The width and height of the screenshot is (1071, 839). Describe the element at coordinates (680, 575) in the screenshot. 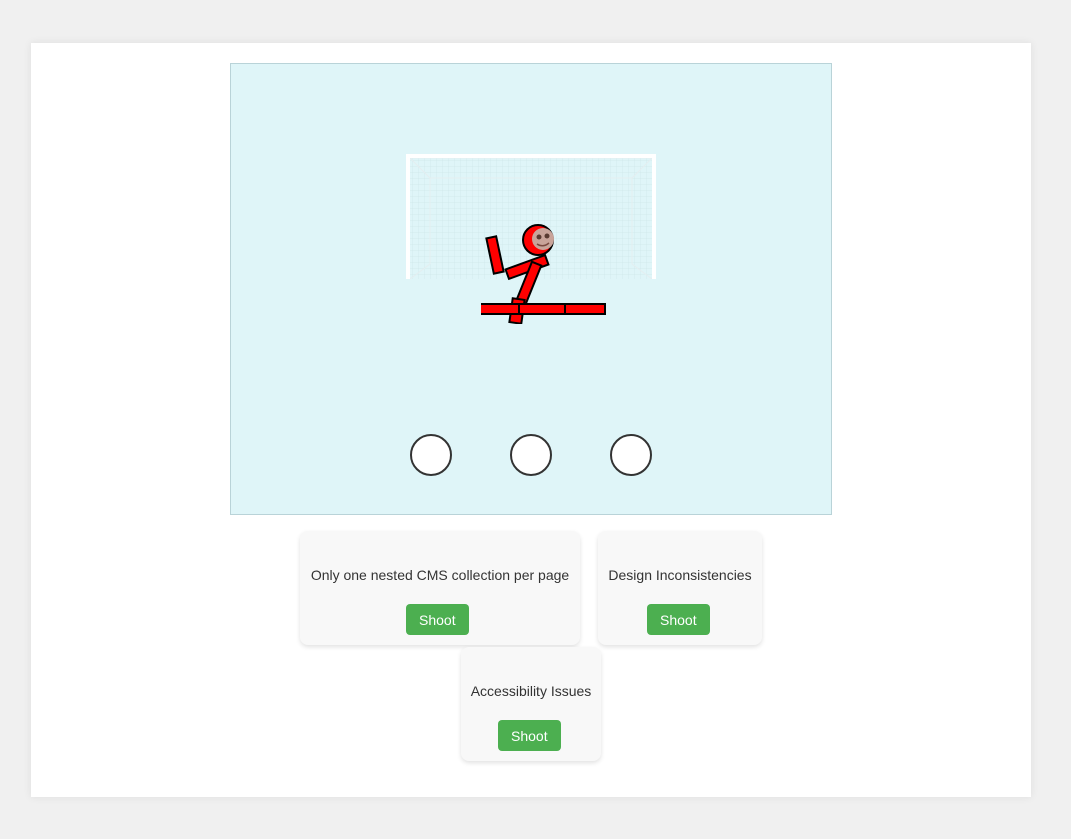

I see `option-card-text: Design Inconsistencies` at that location.